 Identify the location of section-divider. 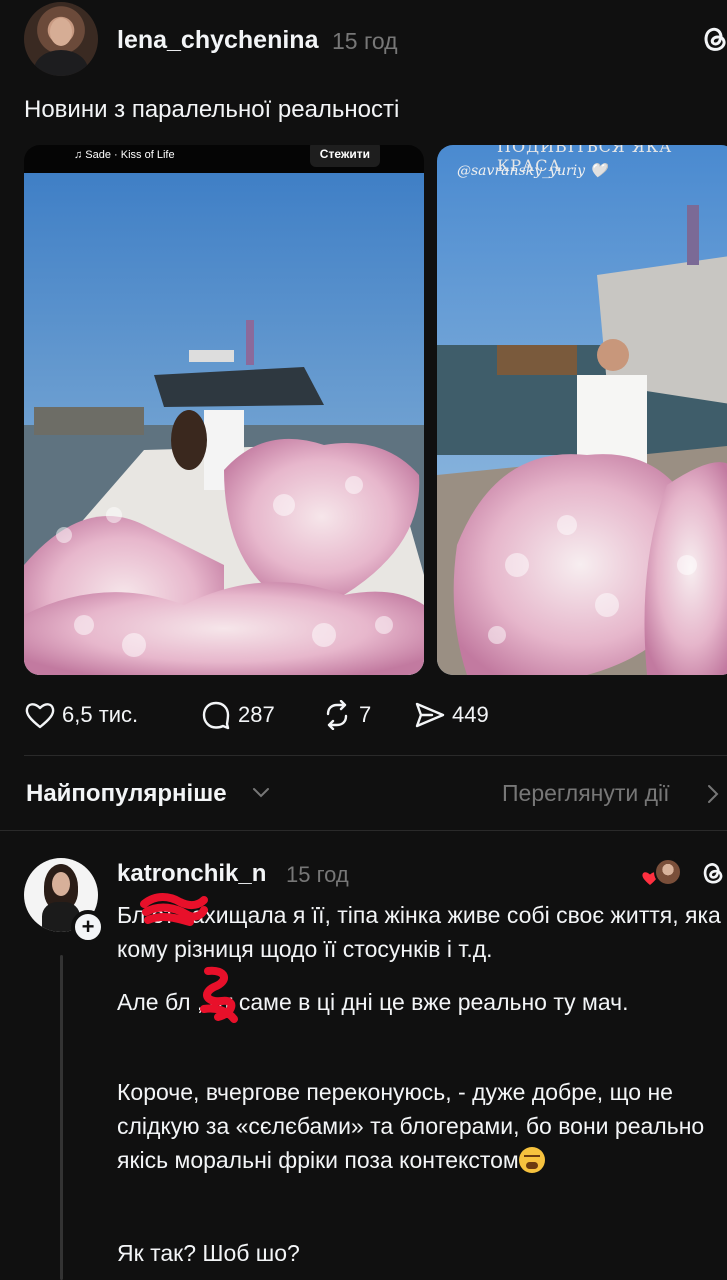
(363, 830).